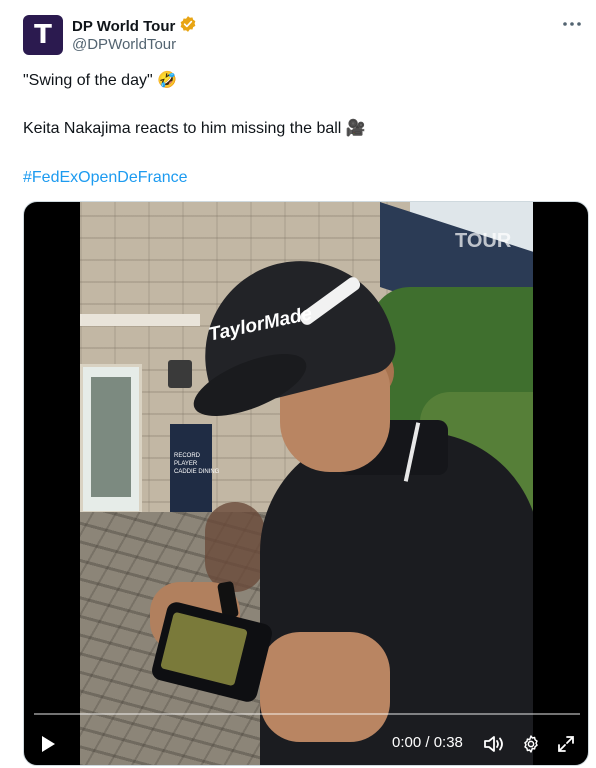 The width and height of the screenshot is (596, 768). What do you see at coordinates (307, 714) in the screenshot?
I see `video-progress-bar` at bounding box center [307, 714].